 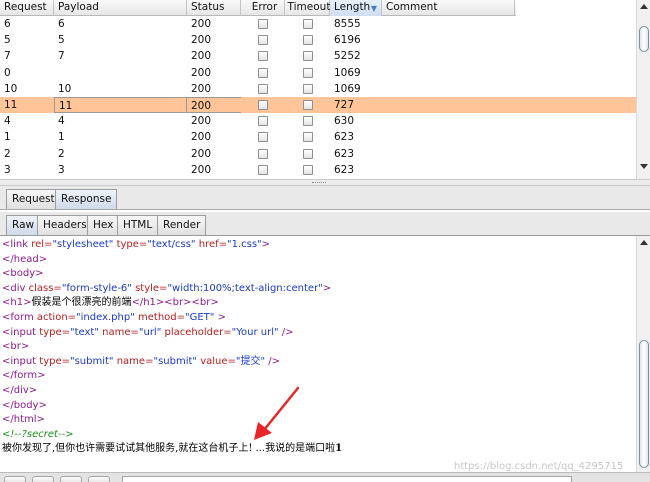 What do you see at coordinates (71, 479) in the screenshot?
I see `add-button` at bounding box center [71, 479].